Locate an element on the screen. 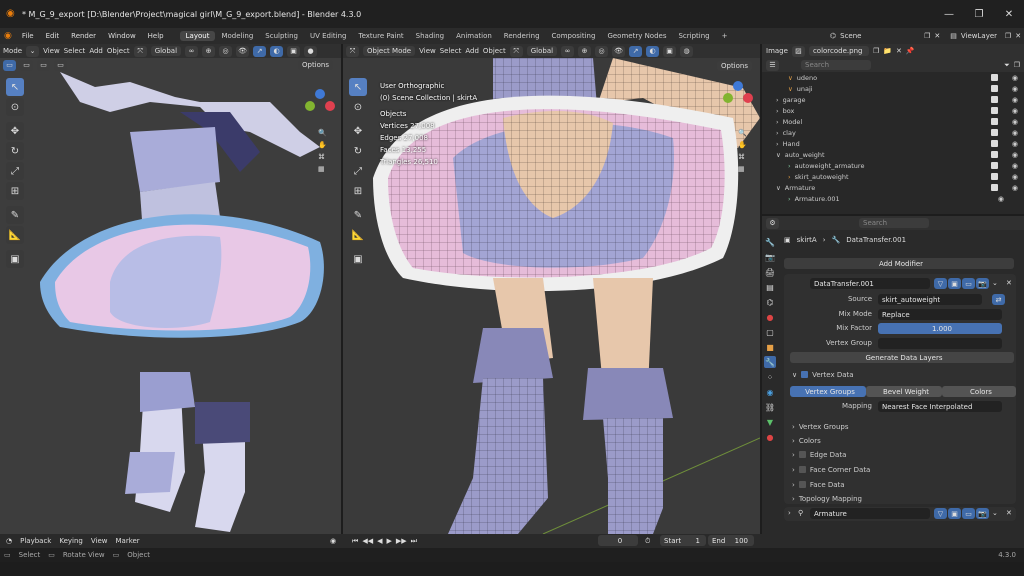  subpanel-edge-data: › Edge Data is located at coordinates (819, 454).